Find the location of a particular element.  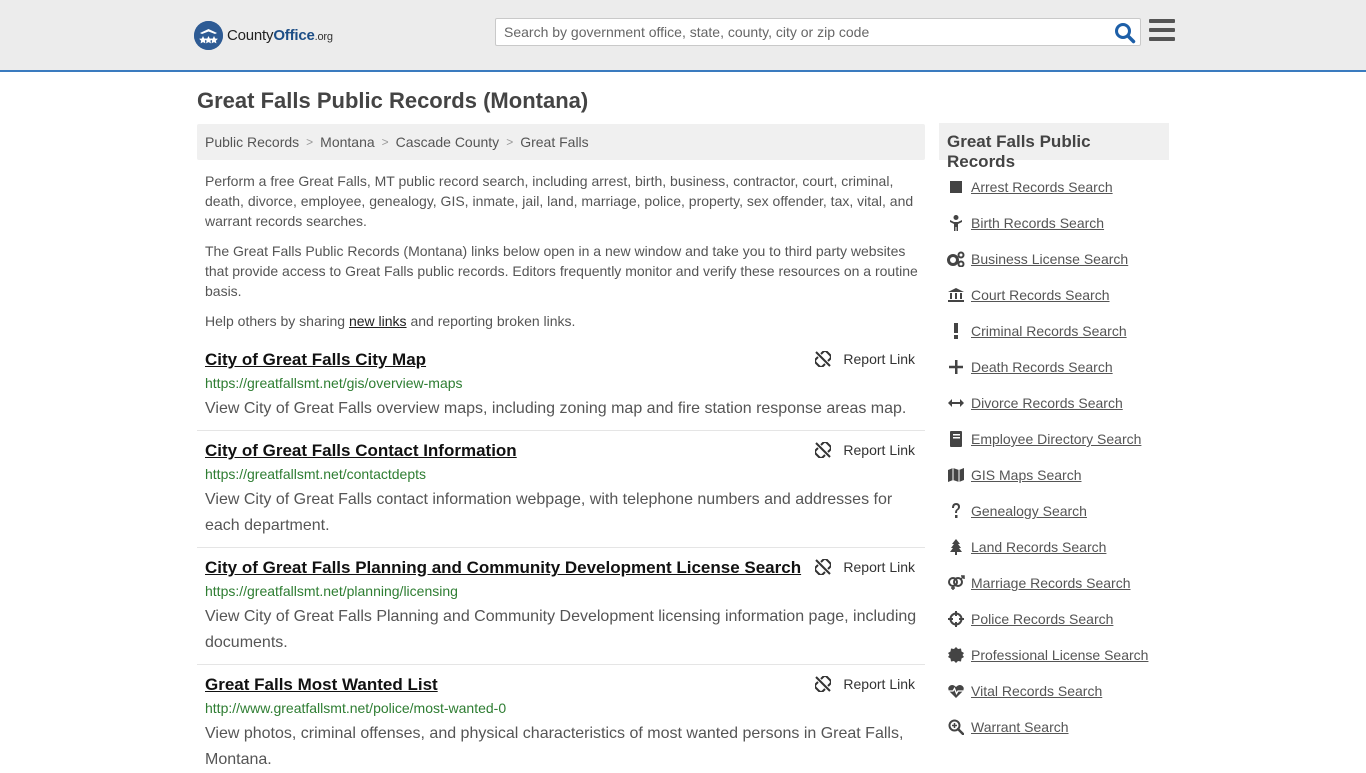

search-input is located at coordinates (801, 32).